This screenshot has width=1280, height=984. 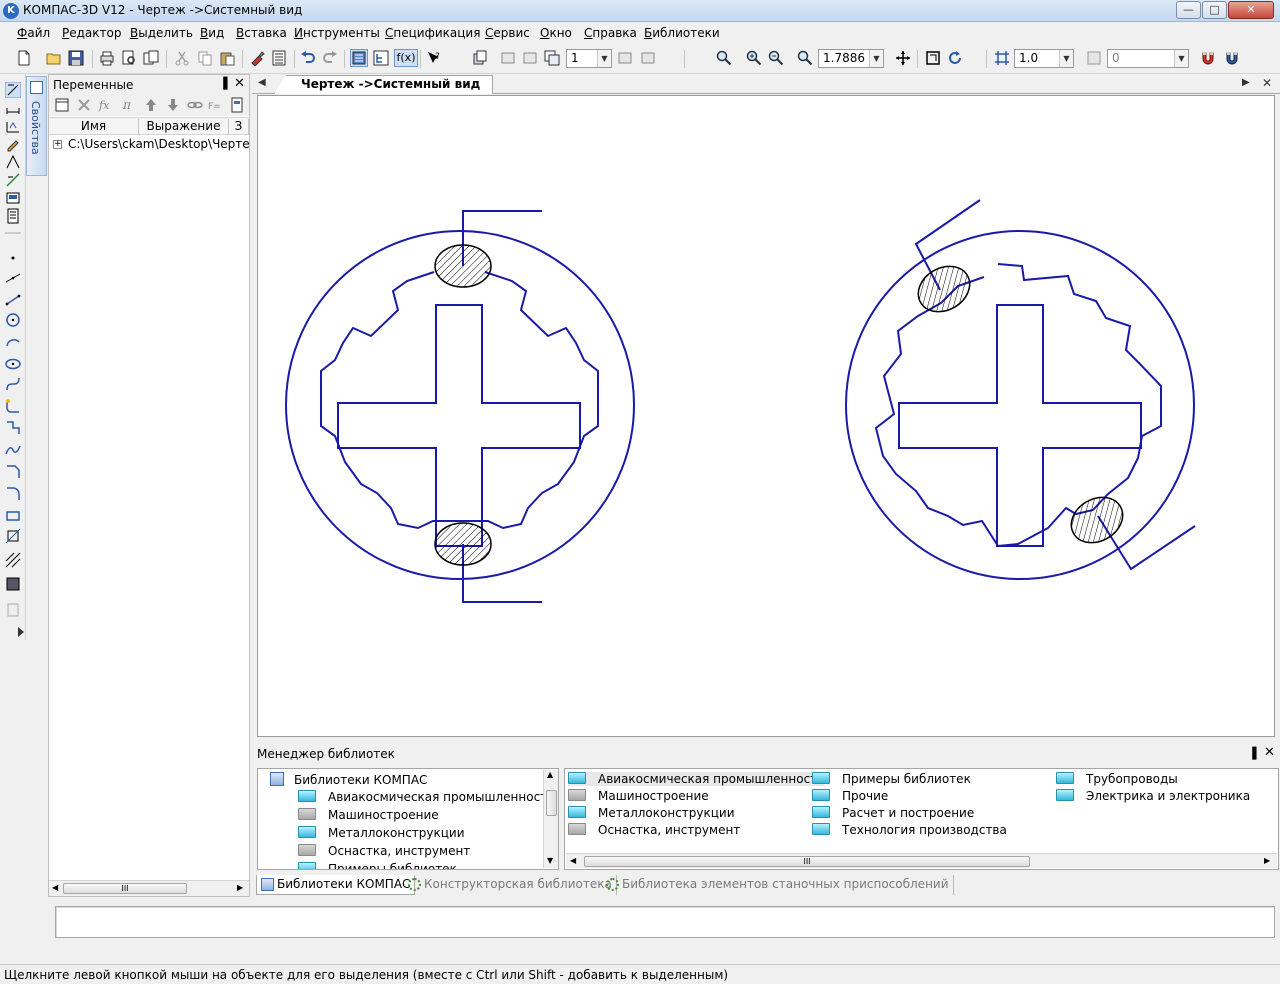 What do you see at coordinates (1232, 58) in the screenshot?
I see `local-snap-icon` at bounding box center [1232, 58].